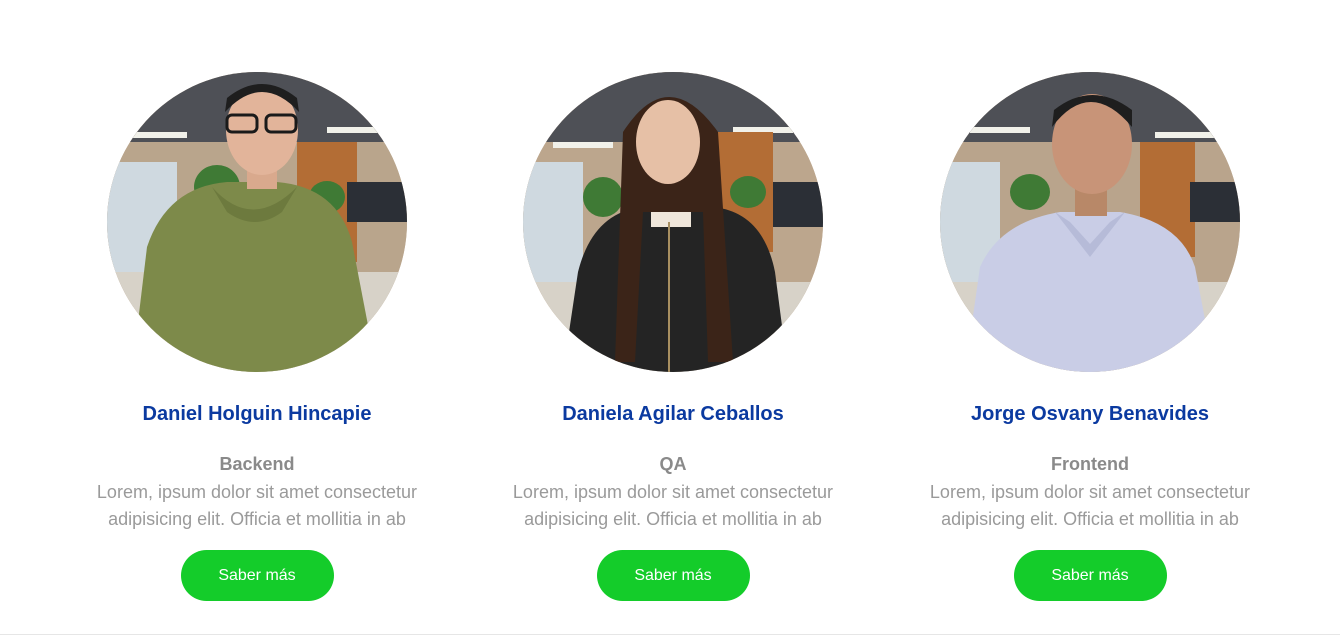 This screenshot has height=637, width=1340. Describe the element at coordinates (1090, 414) in the screenshot. I see `member-name: Jorge Osvany Benavides` at that location.